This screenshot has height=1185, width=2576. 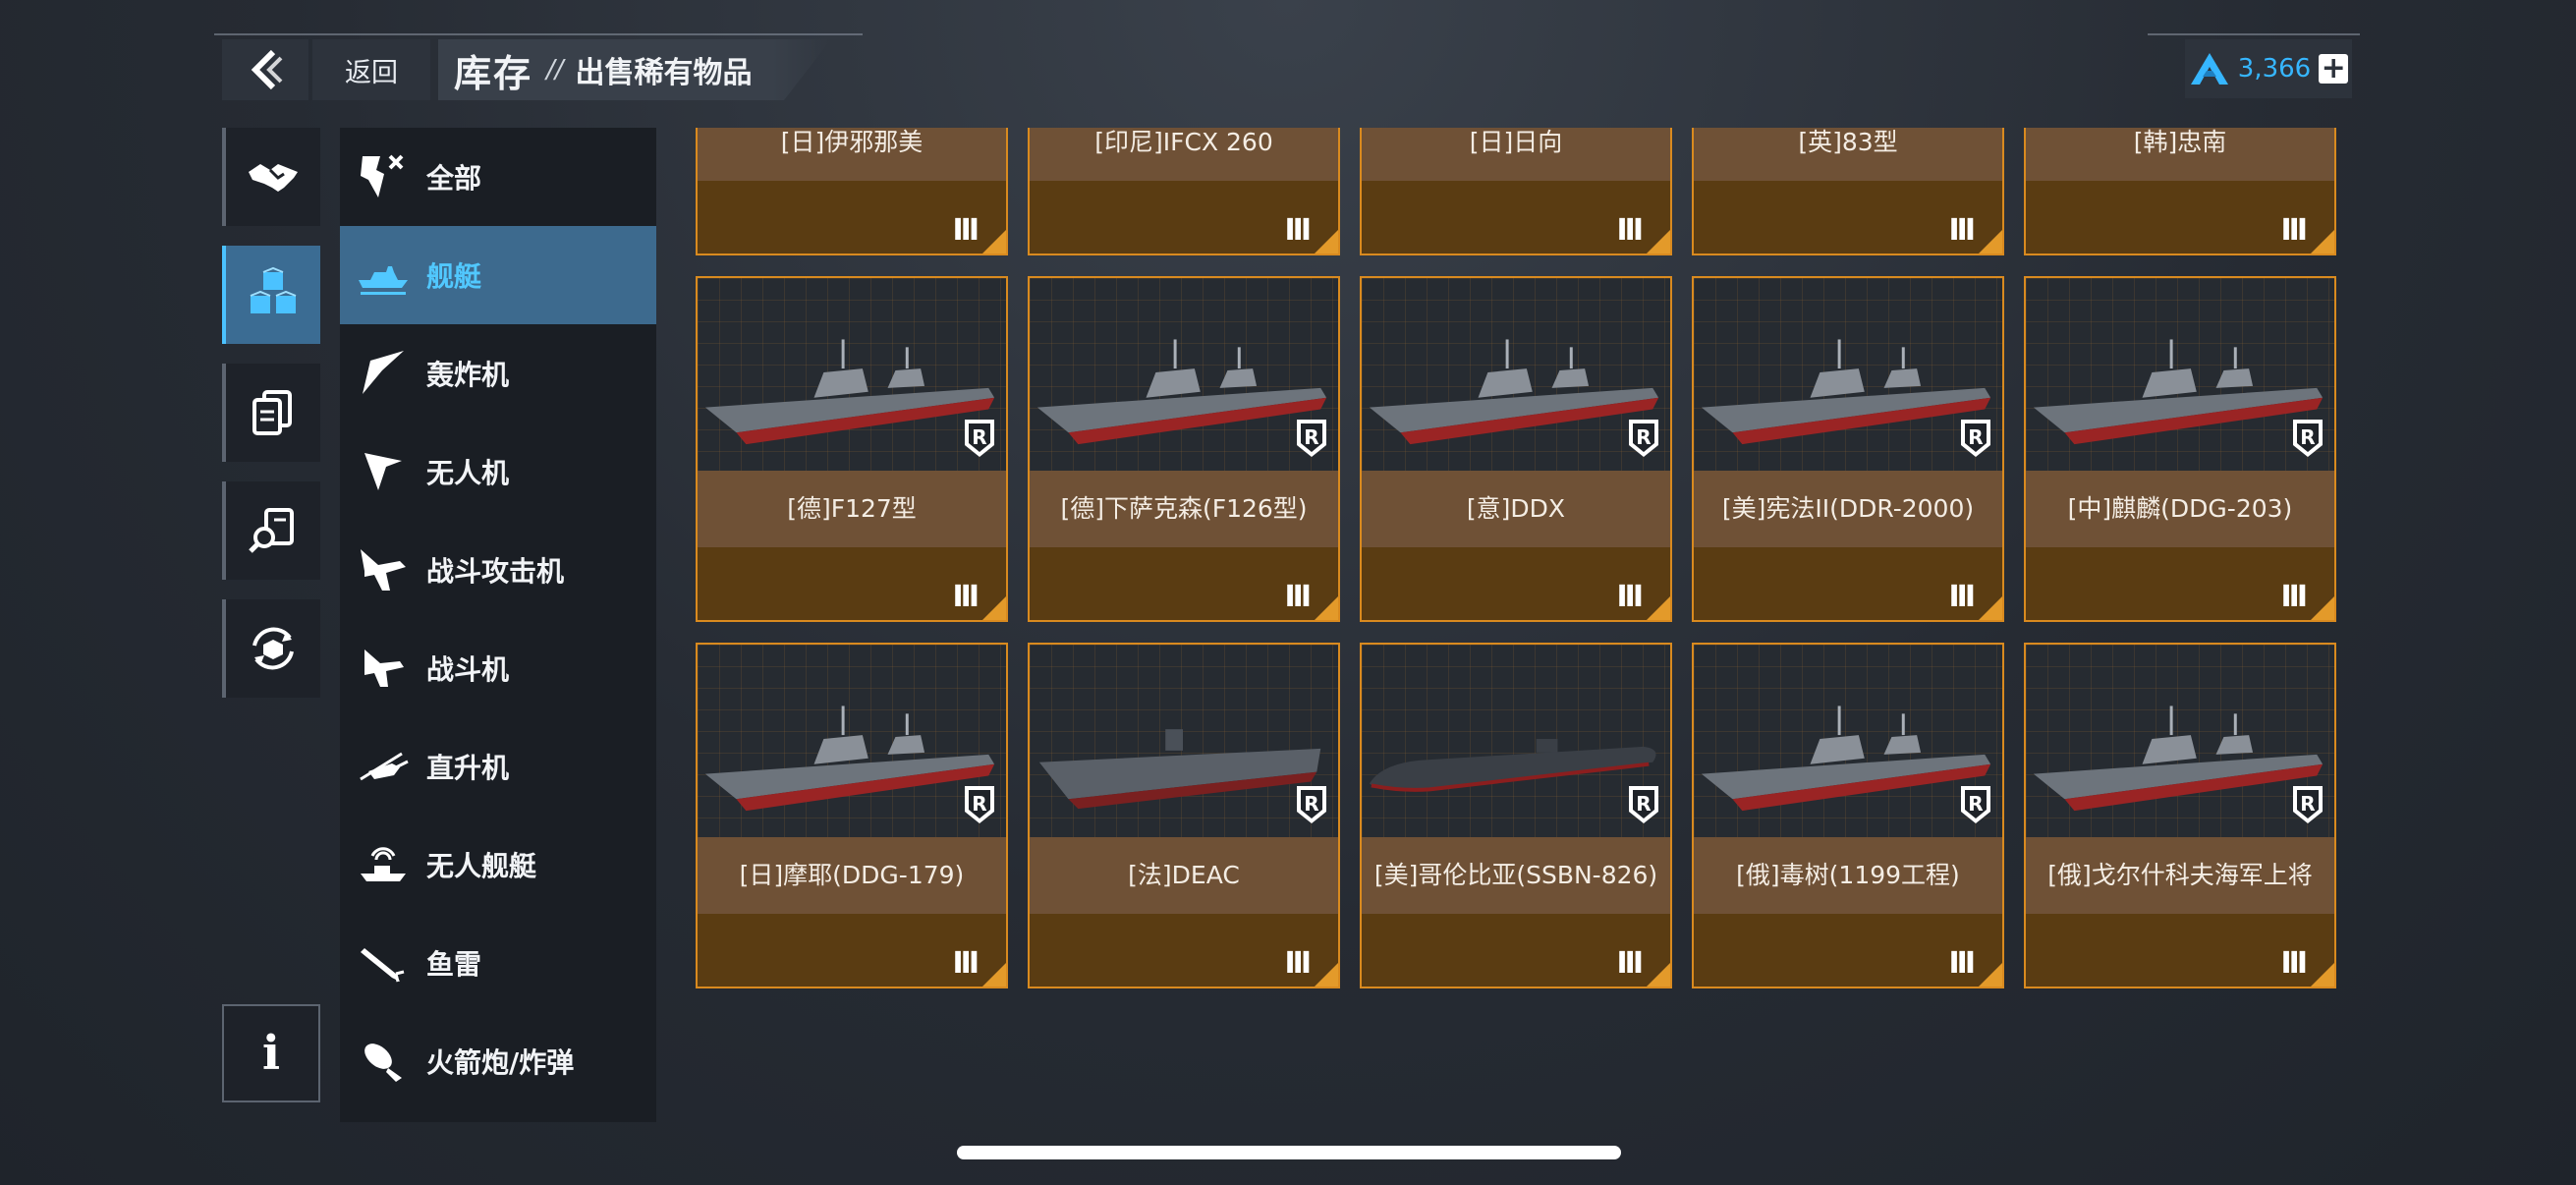 I want to click on info-button: i, so click(x=271, y=1053).